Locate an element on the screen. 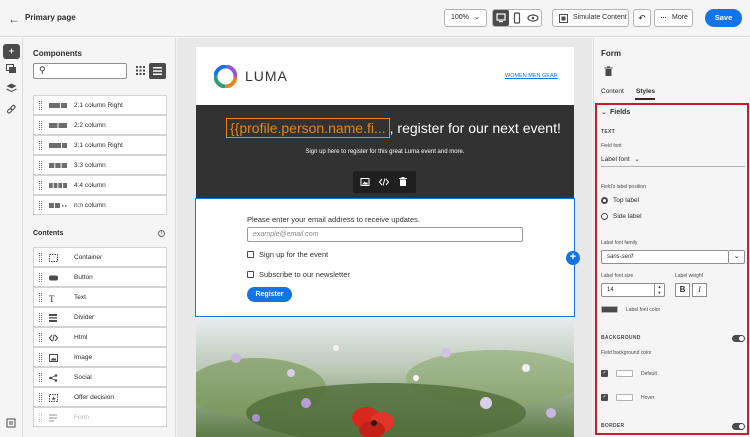  border-toggle is located at coordinates (738, 426).